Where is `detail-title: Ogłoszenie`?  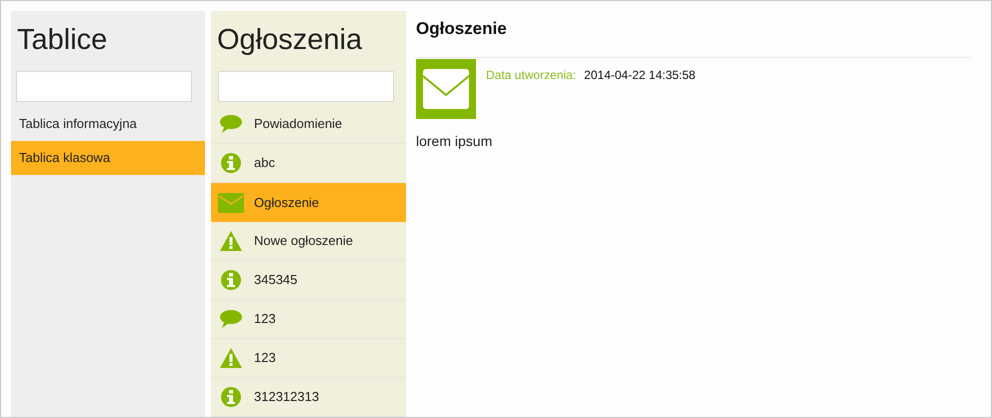 detail-title: Ogłoszenie is located at coordinates (462, 29).